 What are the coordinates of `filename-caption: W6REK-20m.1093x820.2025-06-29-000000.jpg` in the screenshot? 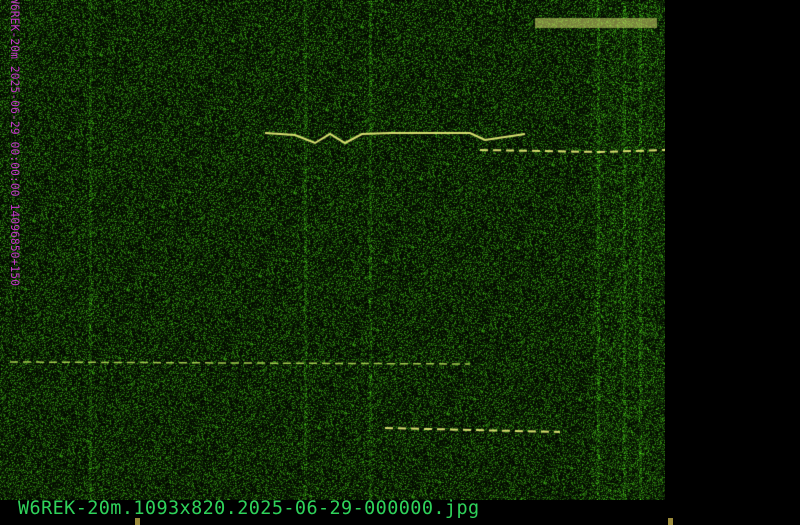 It's located at (249, 508).